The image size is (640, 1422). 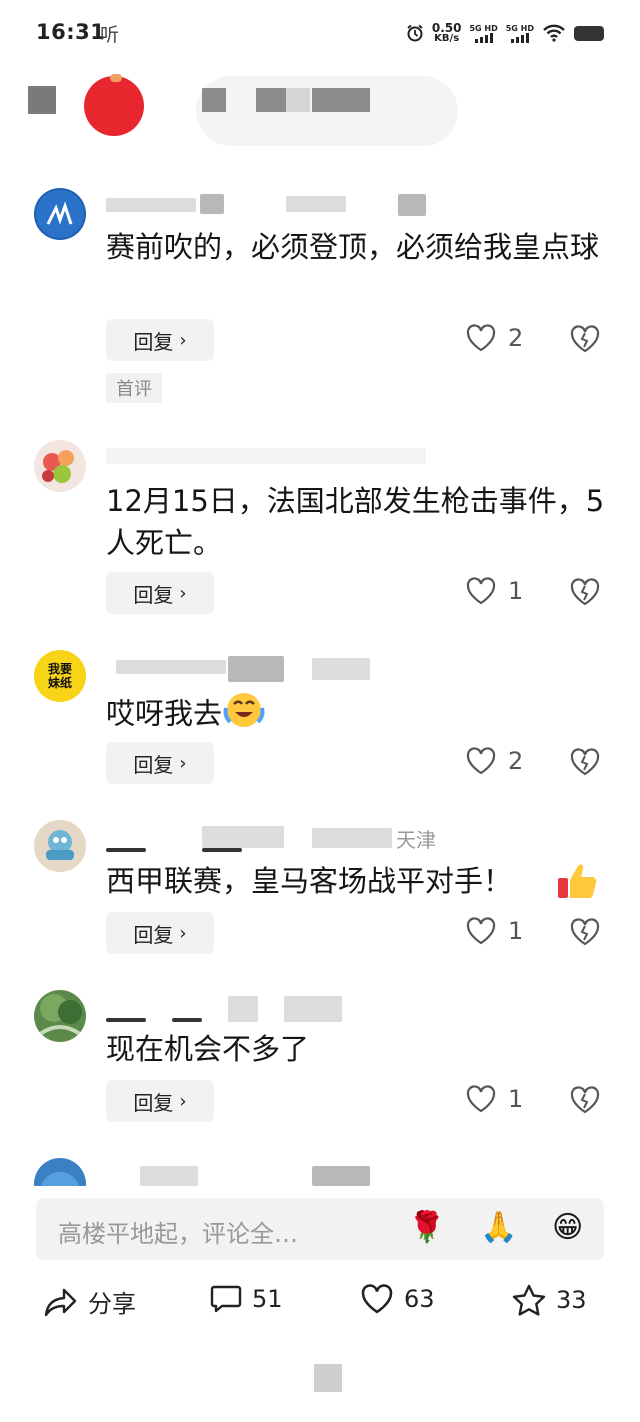 I want to click on share-label: 分享, so click(x=112, y=1304).